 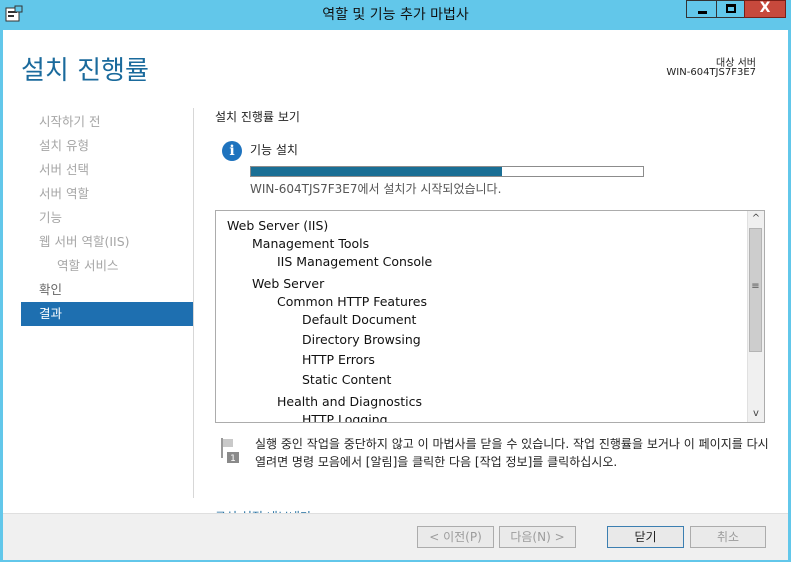 I want to click on progress-status: WIN-604TJS7F3E7에서 설치가 시작되었습니다., so click(x=376, y=189).